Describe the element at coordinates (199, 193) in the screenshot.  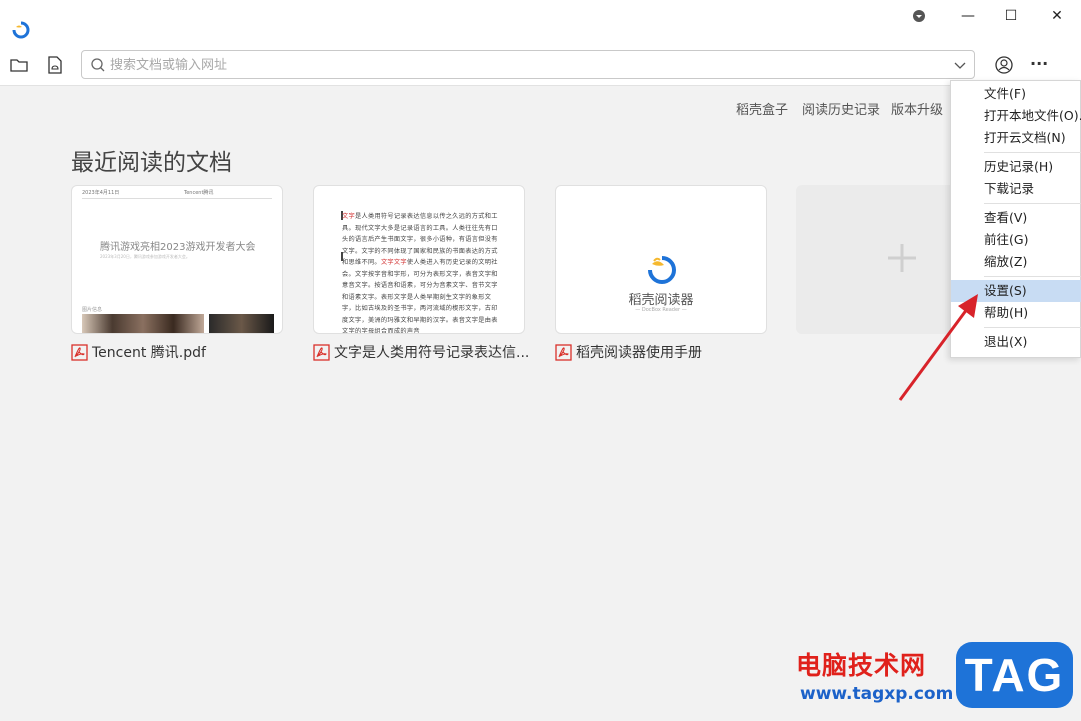
I see `preview-header-brand: Tencent腾讯` at that location.